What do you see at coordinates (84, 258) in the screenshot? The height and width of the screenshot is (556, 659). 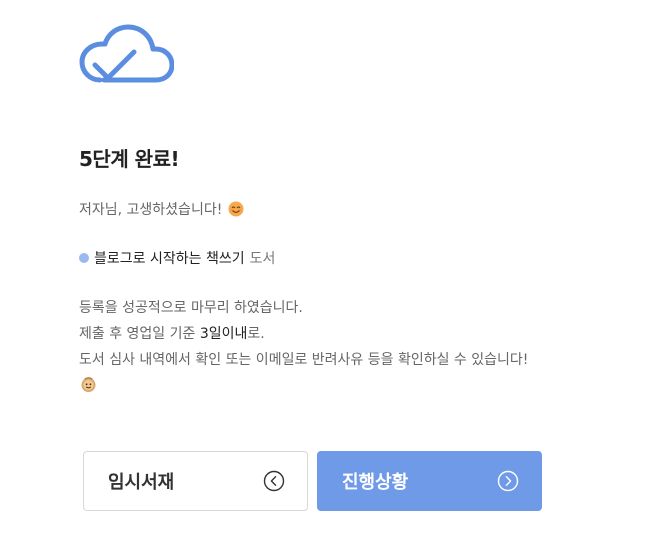 I see `bullet-dot-icon` at bounding box center [84, 258].